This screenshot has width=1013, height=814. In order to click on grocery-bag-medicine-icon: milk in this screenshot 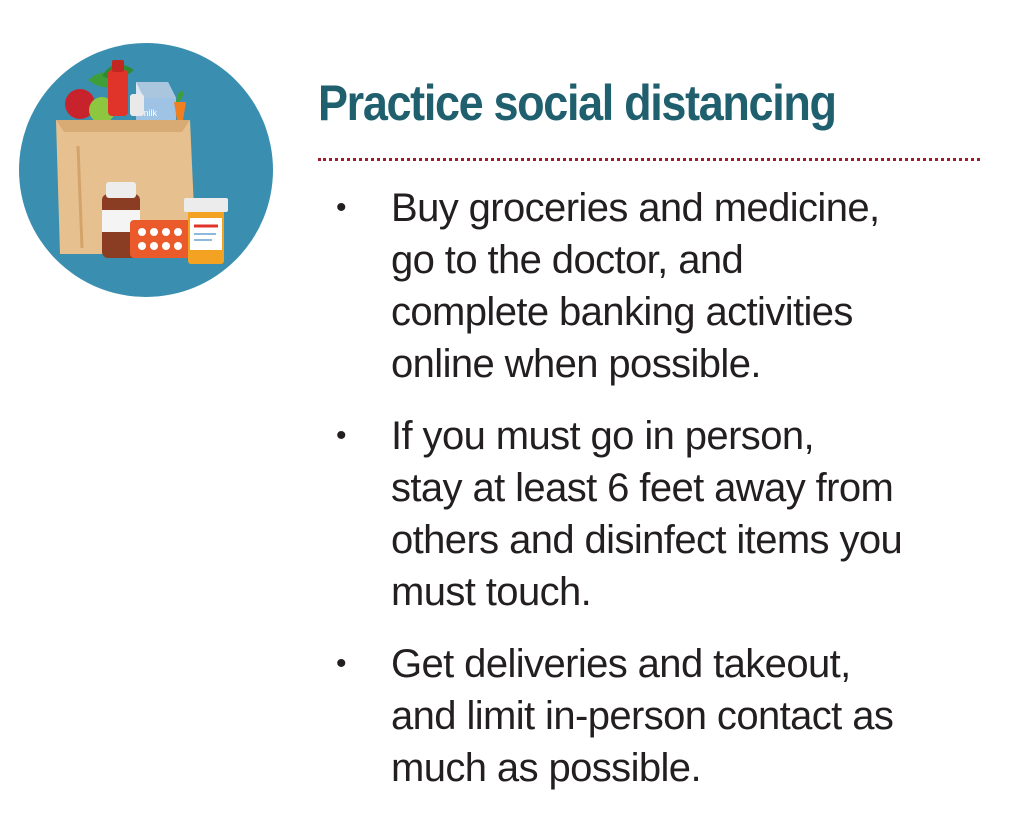, I will do `click(146, 170)`.